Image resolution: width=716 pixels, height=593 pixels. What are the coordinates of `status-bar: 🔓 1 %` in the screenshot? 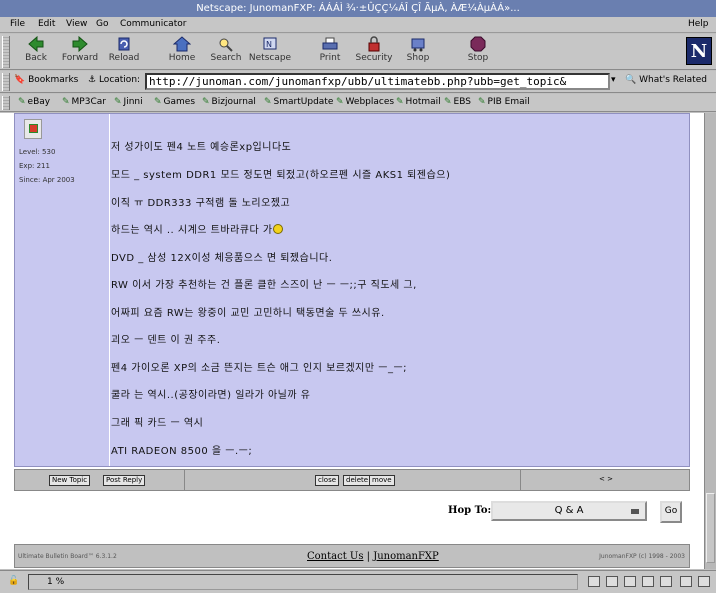 It's located at (358, 581).